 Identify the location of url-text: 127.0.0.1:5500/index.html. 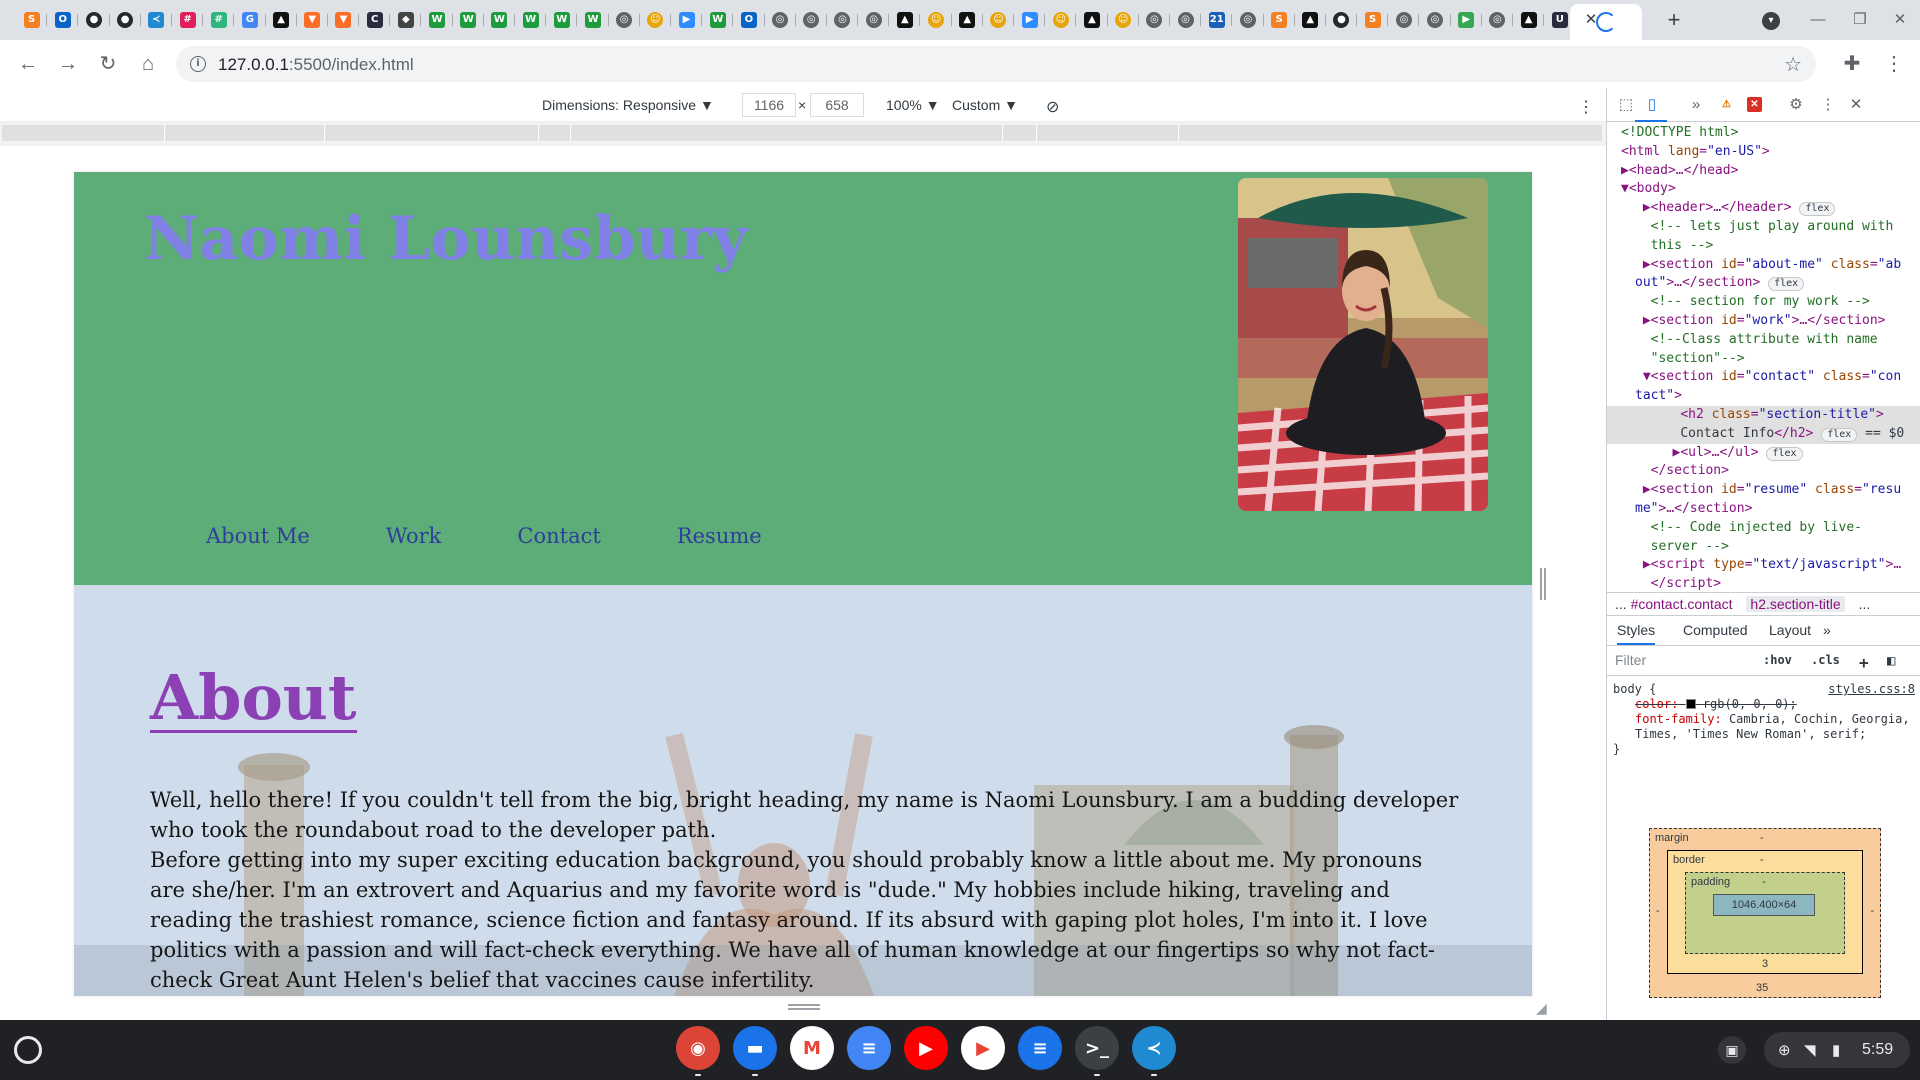
(316, 65).